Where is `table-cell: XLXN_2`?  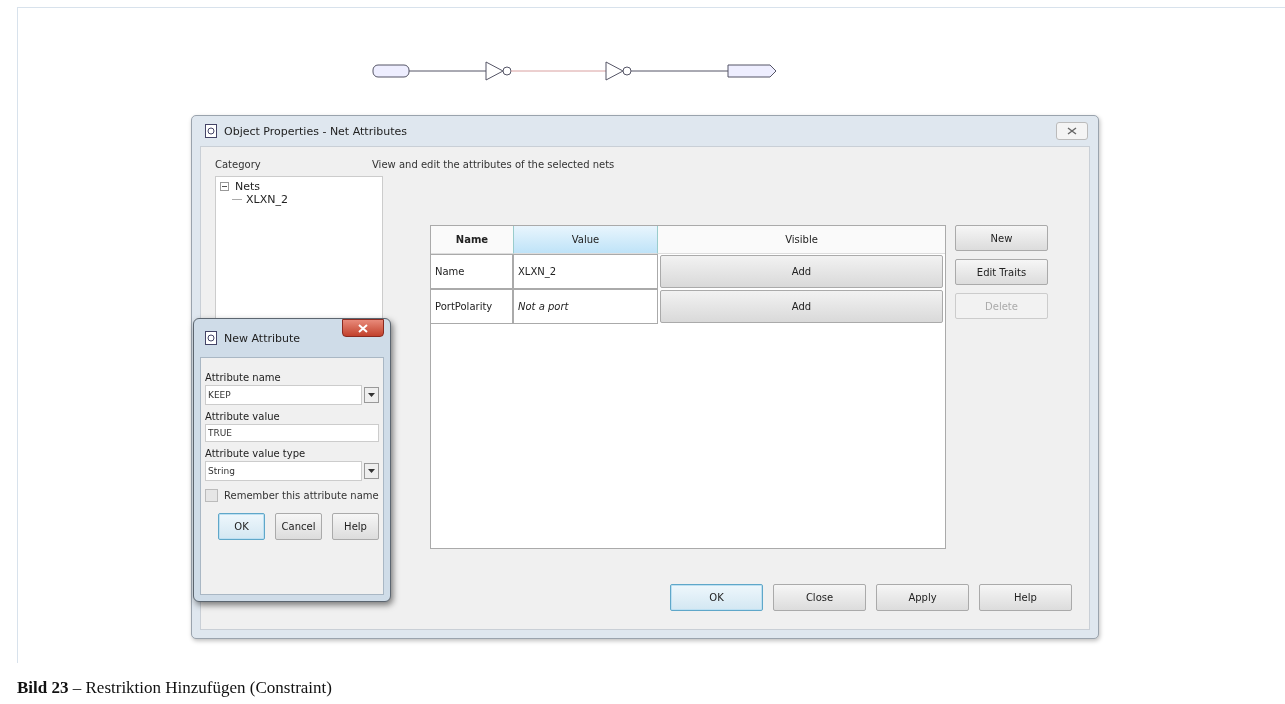
table-cell: XLXN_2 is located at coordinates (585, 271).